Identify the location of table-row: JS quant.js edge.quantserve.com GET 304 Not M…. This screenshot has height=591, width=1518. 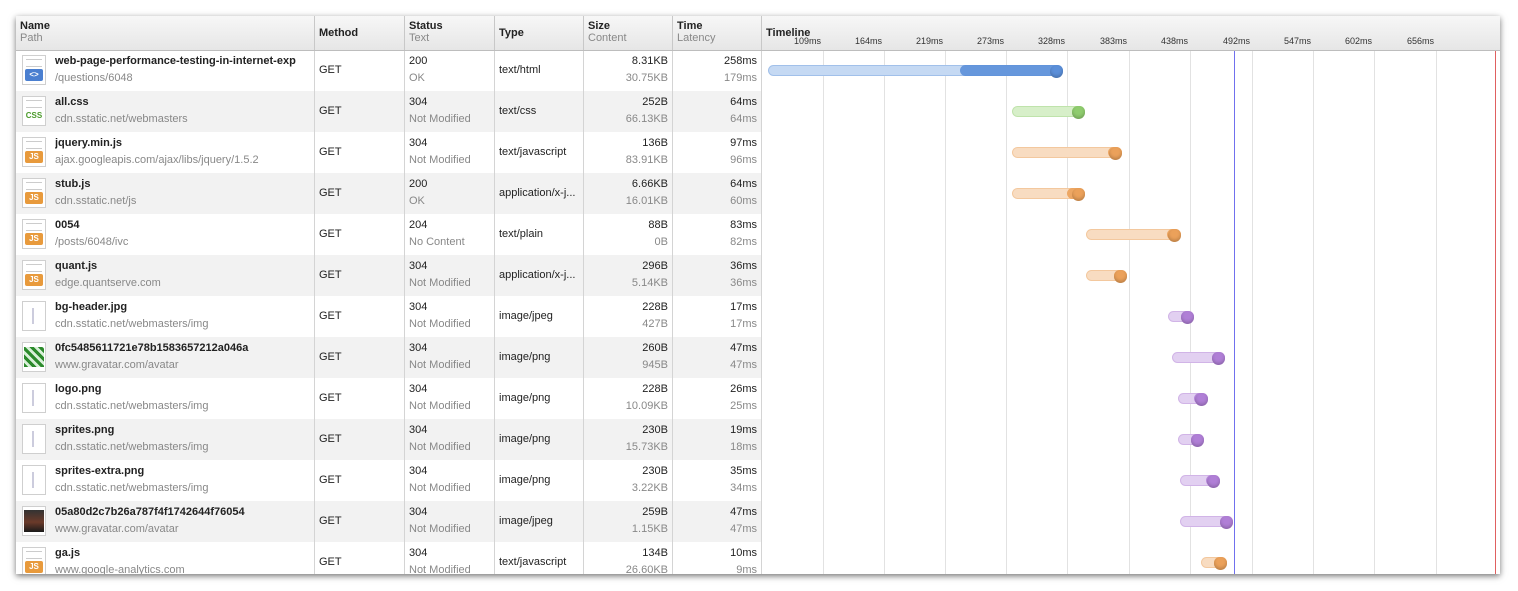
(758, 275).